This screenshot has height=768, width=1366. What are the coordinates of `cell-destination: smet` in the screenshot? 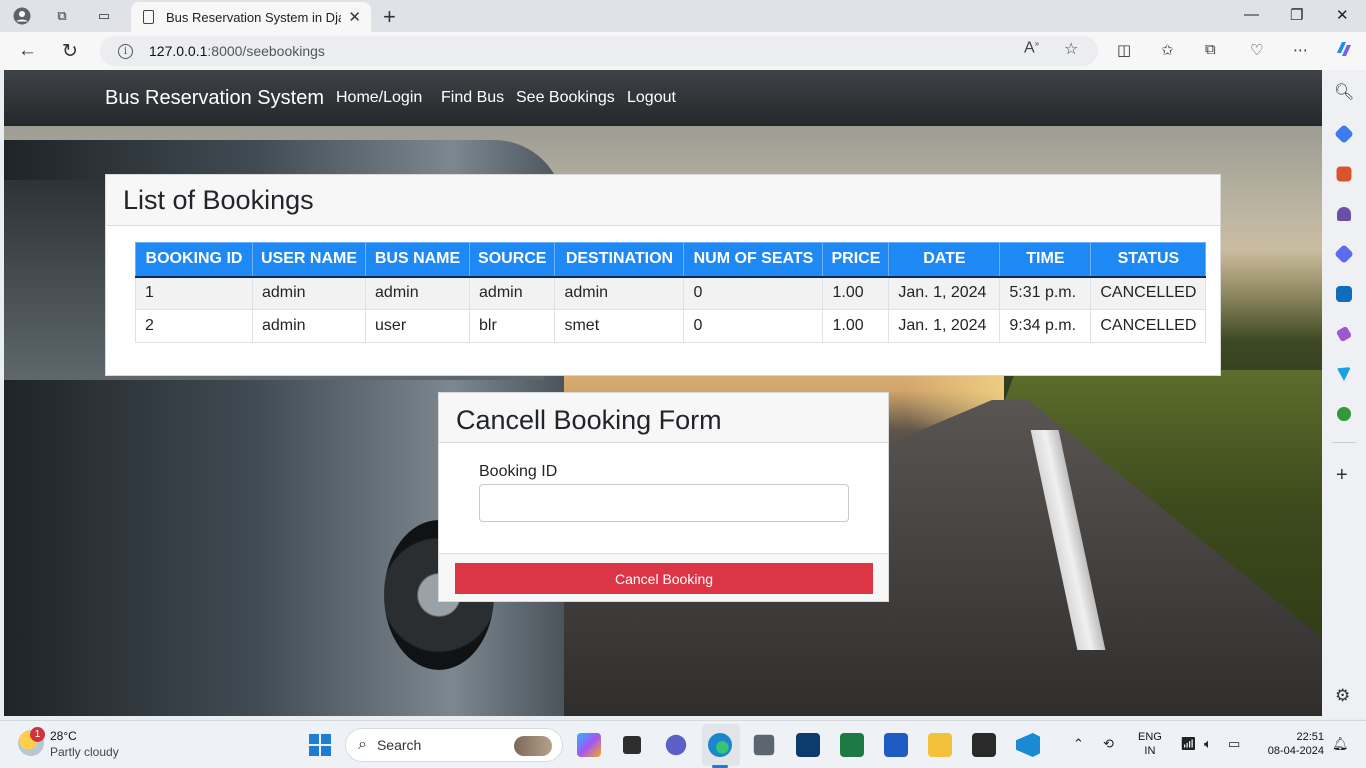 It's located at (619, 326).